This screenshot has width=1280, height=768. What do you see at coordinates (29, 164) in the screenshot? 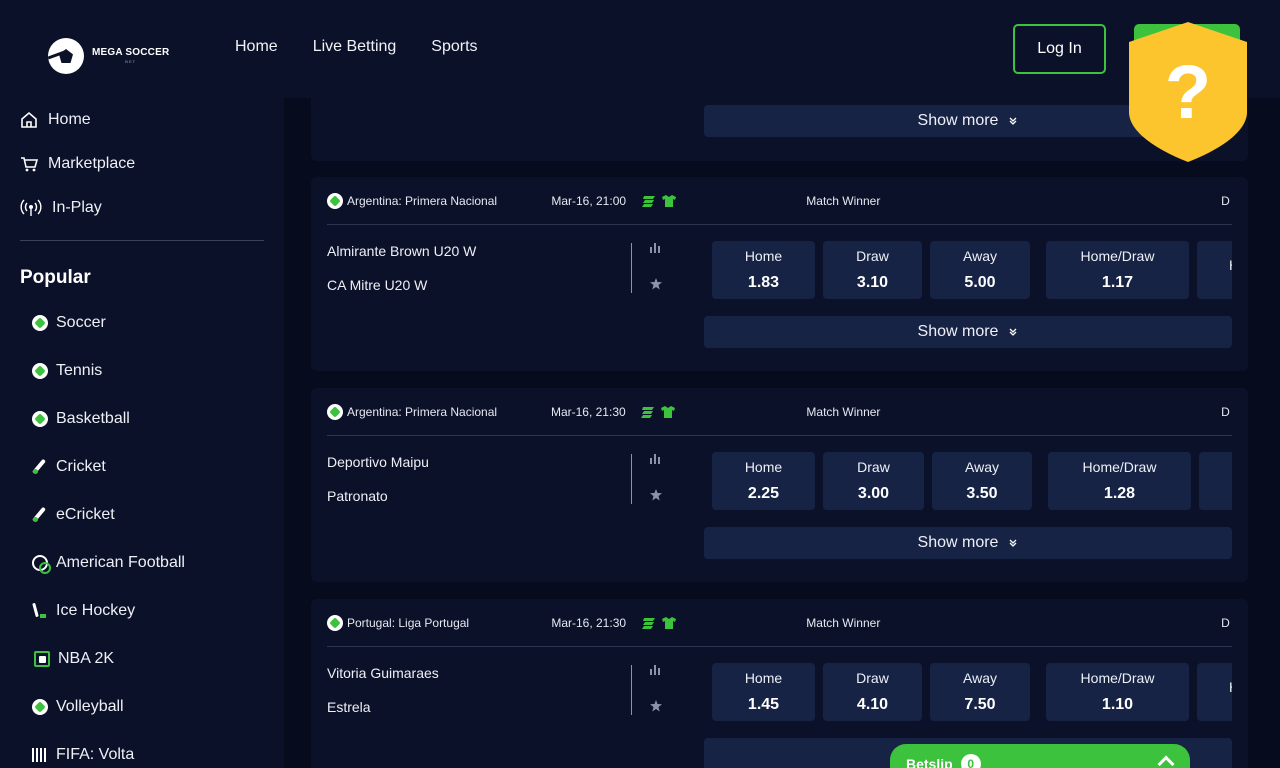
I see `cart-icon` at bounding box center [29, 164].